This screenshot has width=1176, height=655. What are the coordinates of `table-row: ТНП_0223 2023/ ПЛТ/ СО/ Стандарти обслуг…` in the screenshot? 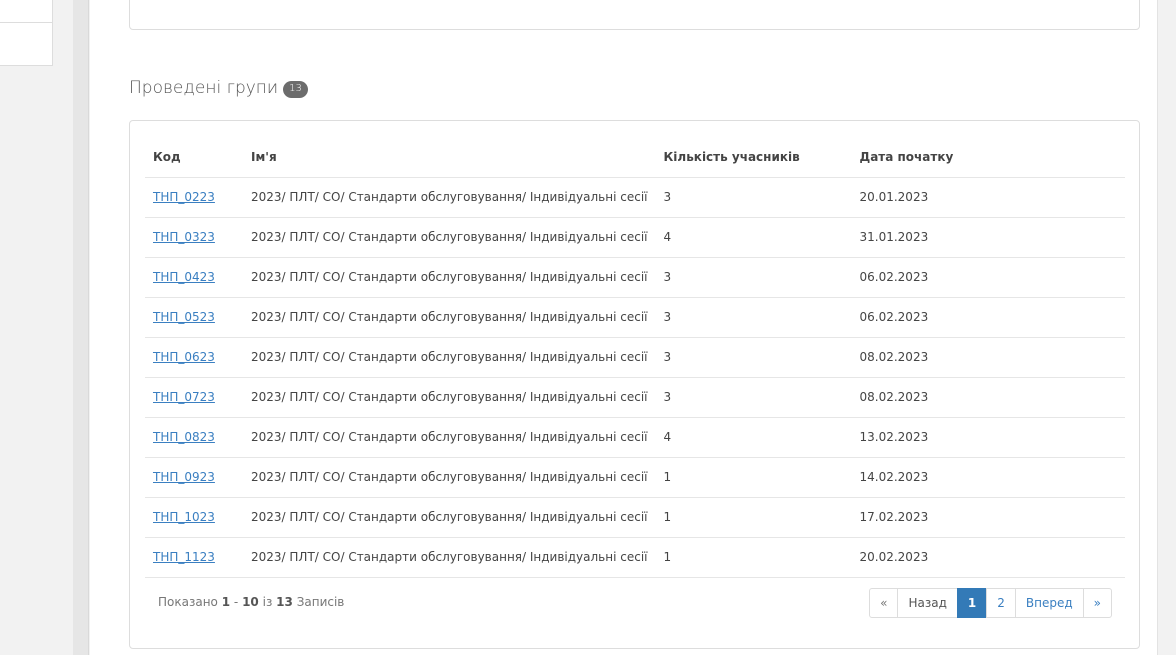 It's located at (635, 197).